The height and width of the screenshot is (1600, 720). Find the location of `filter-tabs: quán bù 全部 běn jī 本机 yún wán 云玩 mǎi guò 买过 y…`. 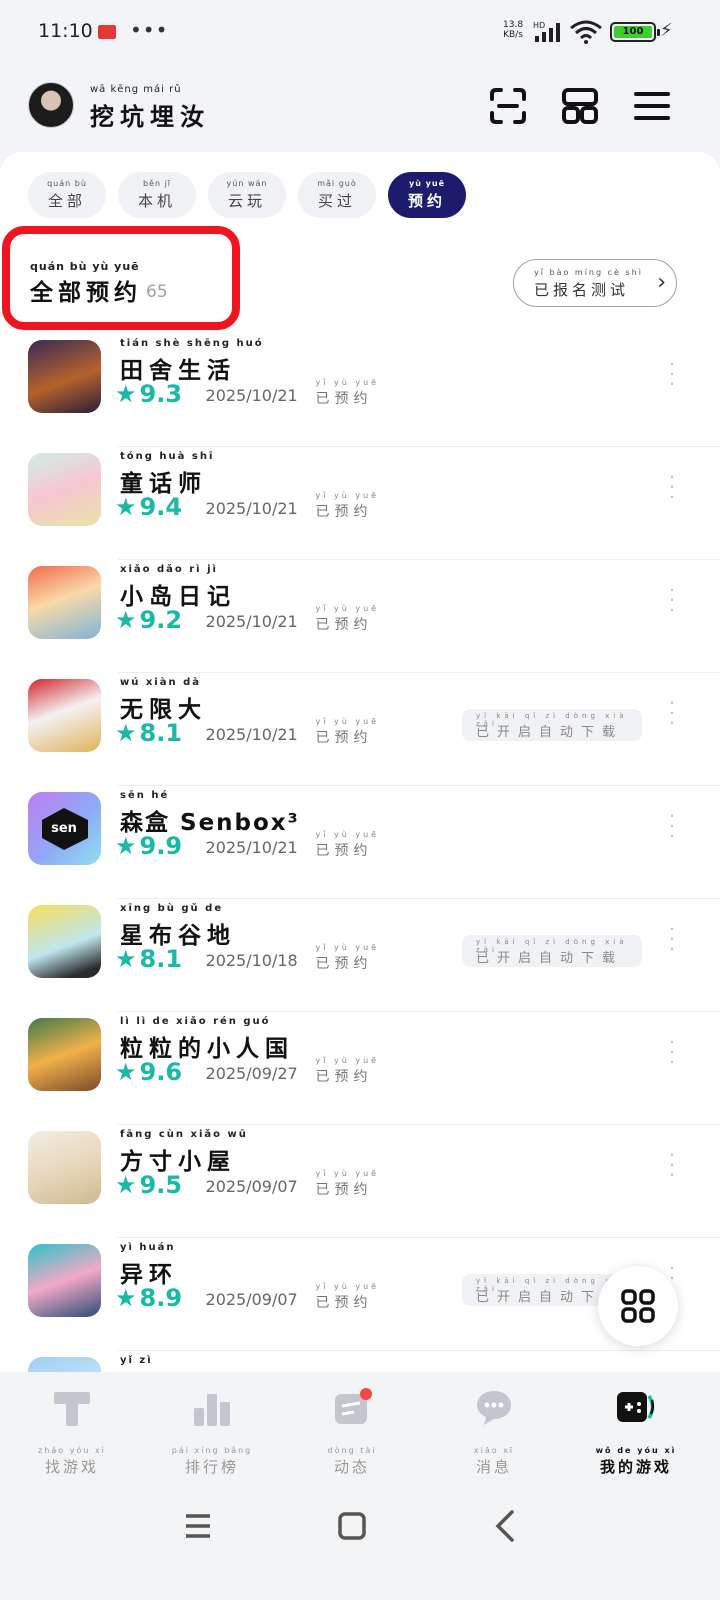

filter-tabs: quán bù 全部 běn jī 本机 yún wán 云玩 mǎi guò 买过 y… is located at coordinates (247, 195).